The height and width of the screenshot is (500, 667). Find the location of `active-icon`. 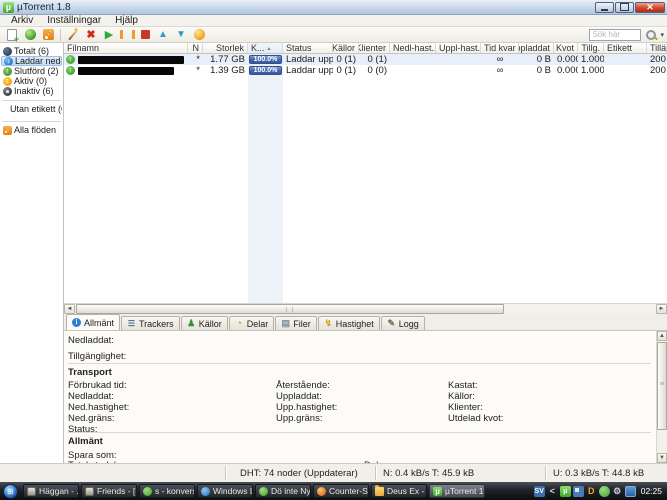

active-icon is located at coordinates (7, 81).